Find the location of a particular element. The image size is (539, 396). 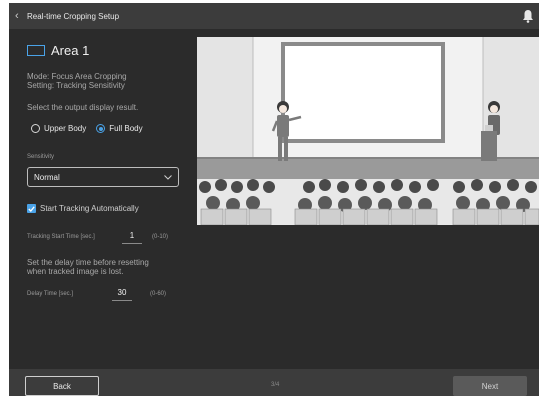

sensitivity-label: Sensitivity is located at coordinates (41, 157).